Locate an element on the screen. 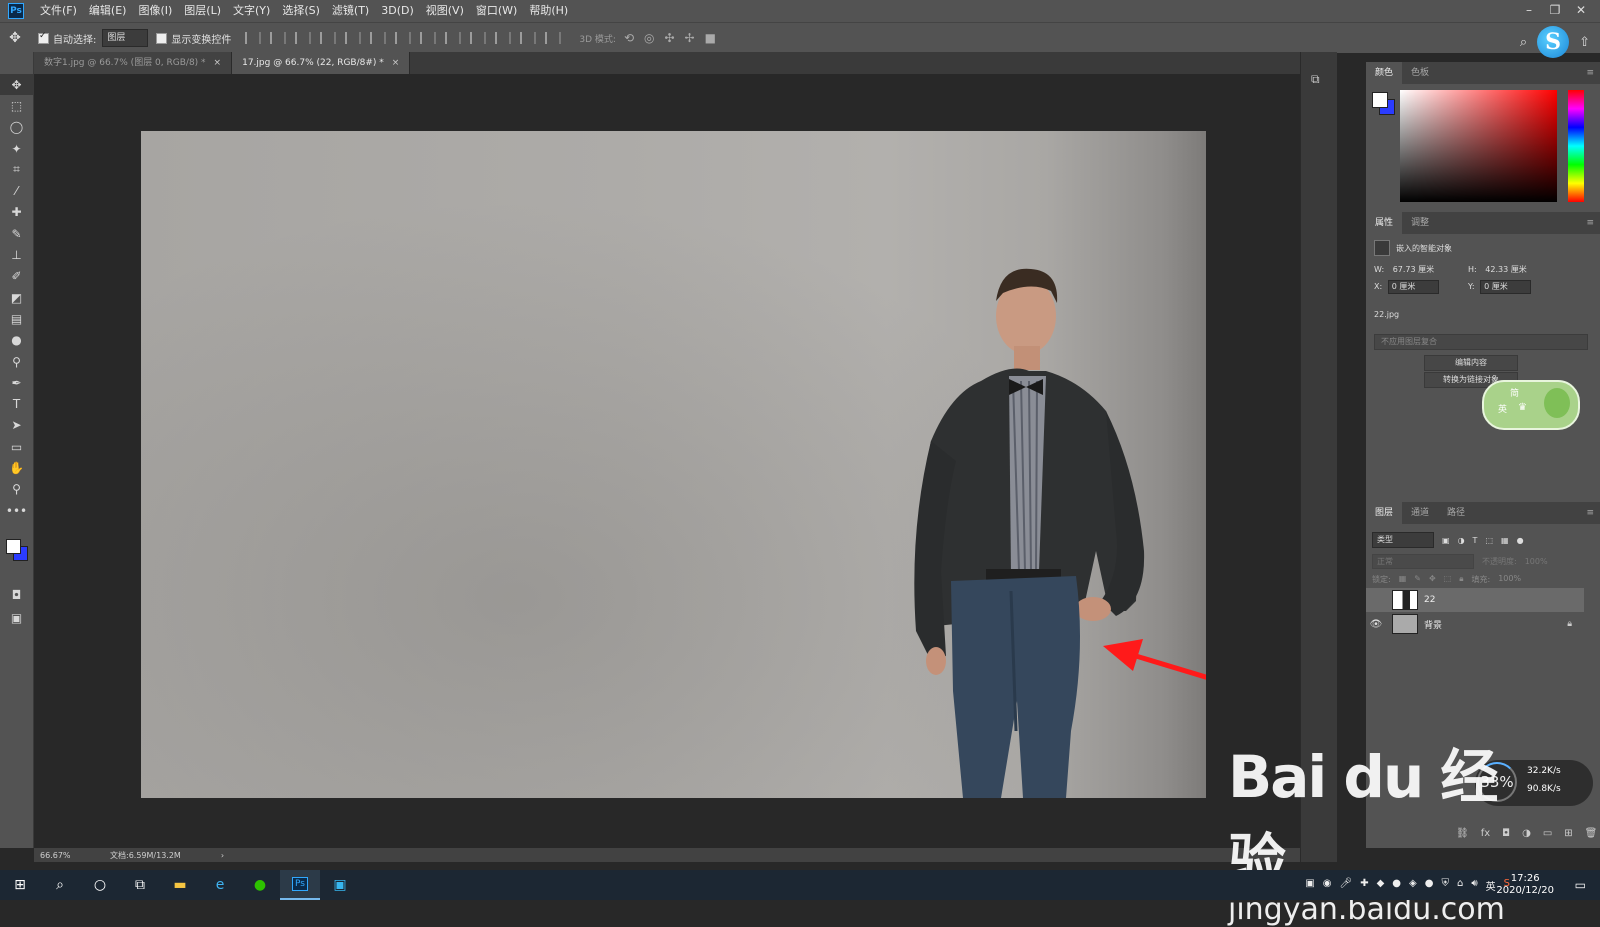  history-brush-tool-icon: ✐ is located at coordinates (16, 276).